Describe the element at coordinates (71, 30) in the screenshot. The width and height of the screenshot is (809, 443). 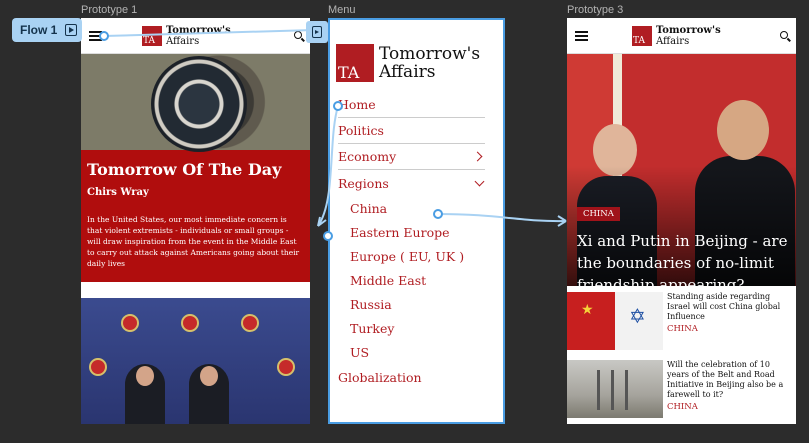
I see `play-icon` at that location.